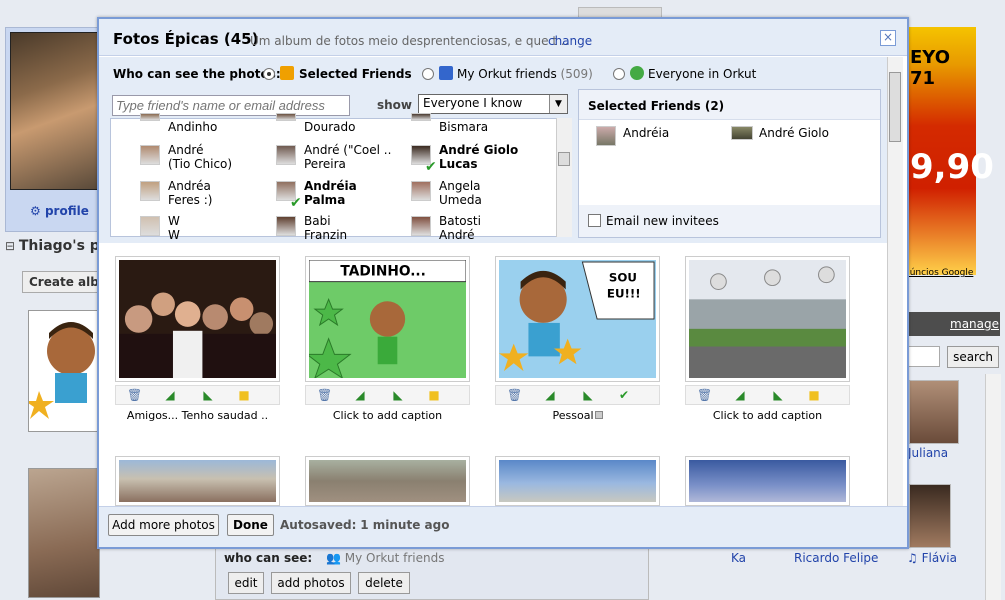 The image size is (1005, 600). What do you see at coordinates (463, 127) in the screenshot?
I see `friend-item: Bismara` at bounding box center [463, 127].